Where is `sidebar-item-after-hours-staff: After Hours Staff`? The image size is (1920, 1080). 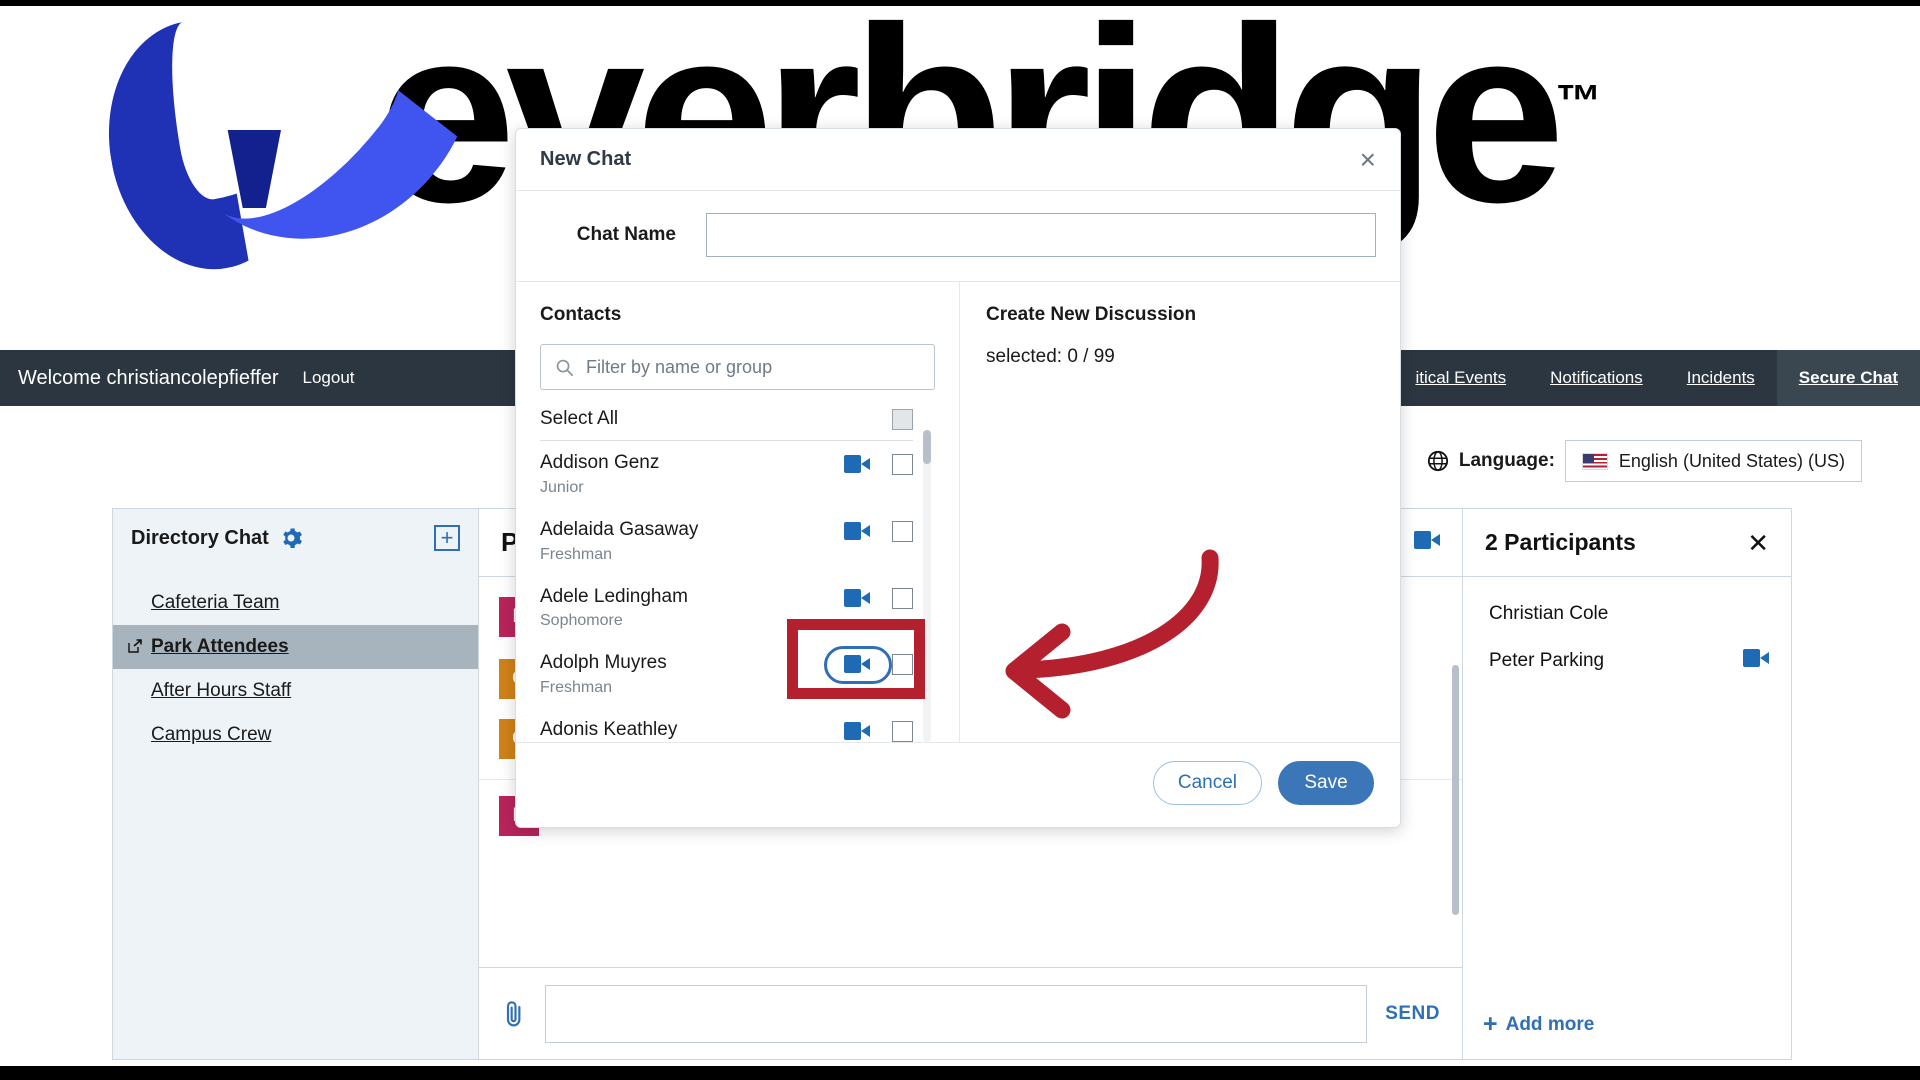 sidebar-item-after-hours-staff: After Hours Staff is located at coordinates (295, 691).